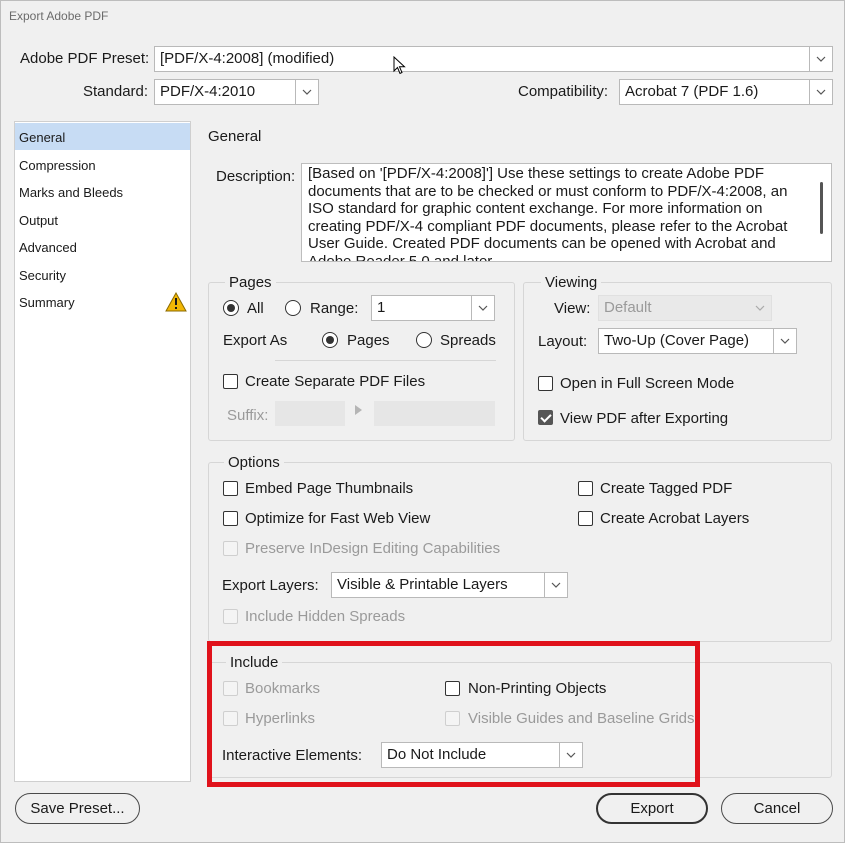 Image resolution: width=845 pixels, height=843 pixels. Describe the element at coordinates (230, 616) in the screenshot. I see `hidden-spreads-checkbox` at that location.